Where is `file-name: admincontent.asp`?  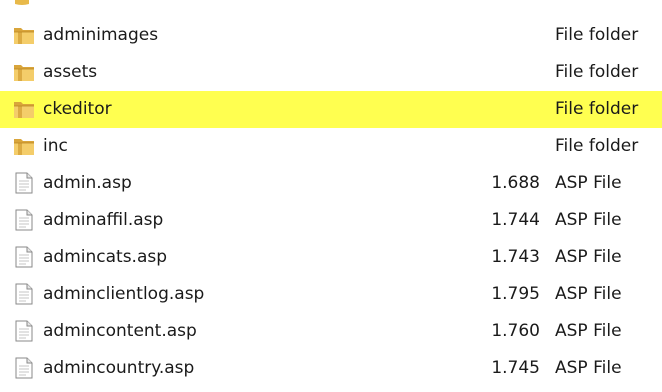
file-name: admincontent.asp is located at coordinates (120, 331).